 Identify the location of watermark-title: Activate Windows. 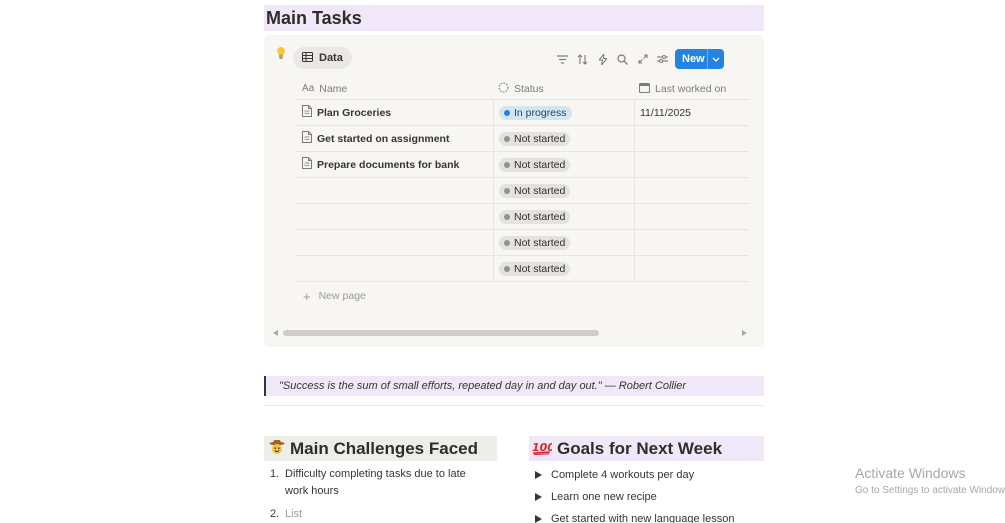
(910, 473).